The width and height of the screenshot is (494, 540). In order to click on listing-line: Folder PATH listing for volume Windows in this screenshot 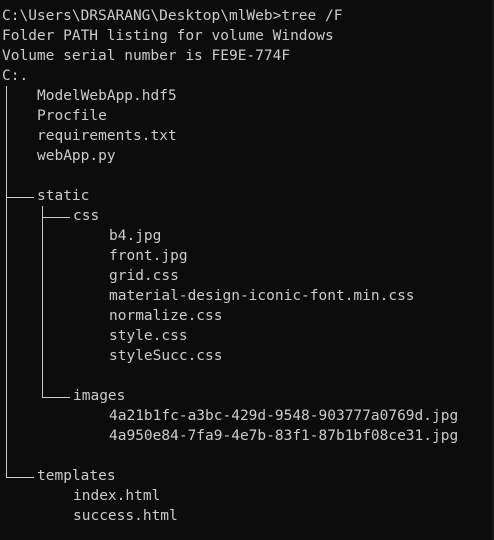, I will do `click(168, 36)`.